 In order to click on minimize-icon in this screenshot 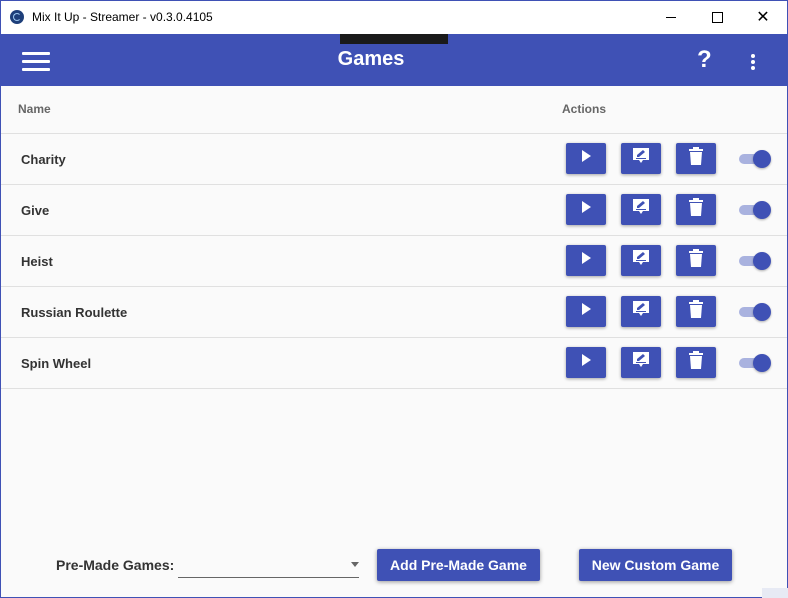, I will do `click(671, 17)`.